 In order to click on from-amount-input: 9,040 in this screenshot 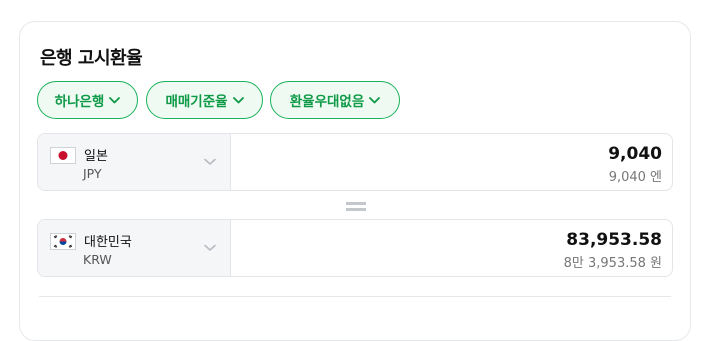, I will do `click(635, 154)`.